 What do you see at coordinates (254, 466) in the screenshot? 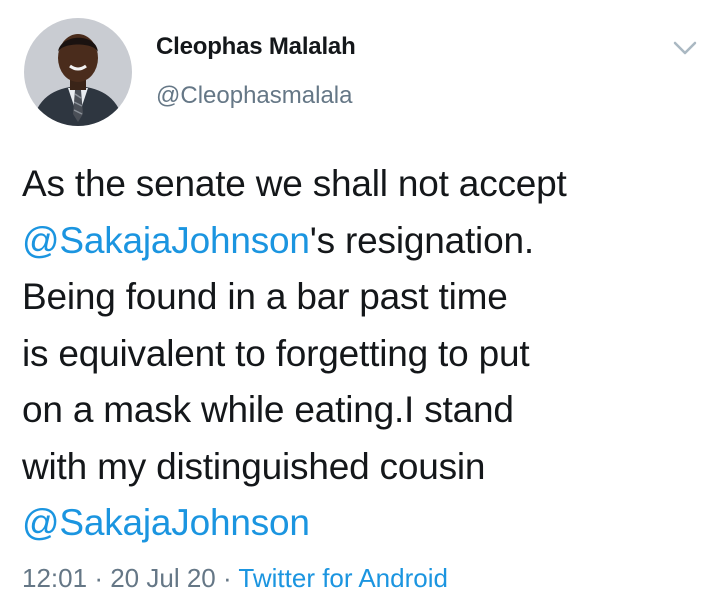
I see `tweet-line: with my distinguished cousin` at bounding box center [254, 466].